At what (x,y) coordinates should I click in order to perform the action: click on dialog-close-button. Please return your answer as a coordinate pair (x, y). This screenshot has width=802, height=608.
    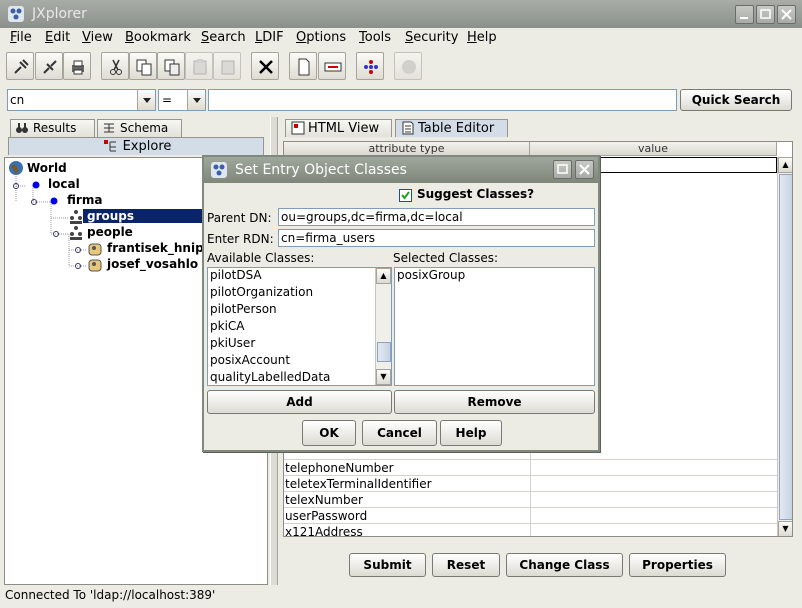
    Looking at the image, I should click on (584, 169).